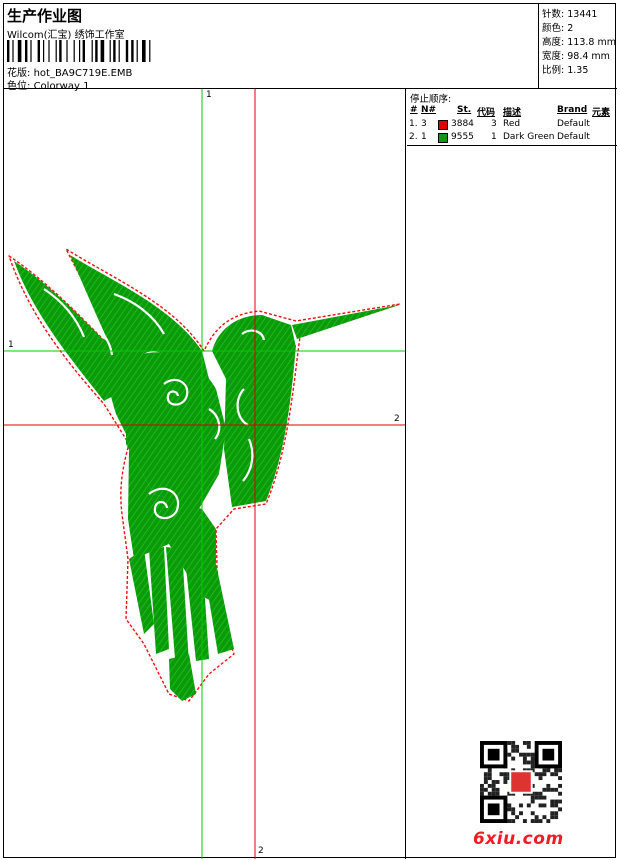  What do you see at coordinates (512, 145) in the screenshot?
I see `sequence-divider` at bounding box center [512, 145].